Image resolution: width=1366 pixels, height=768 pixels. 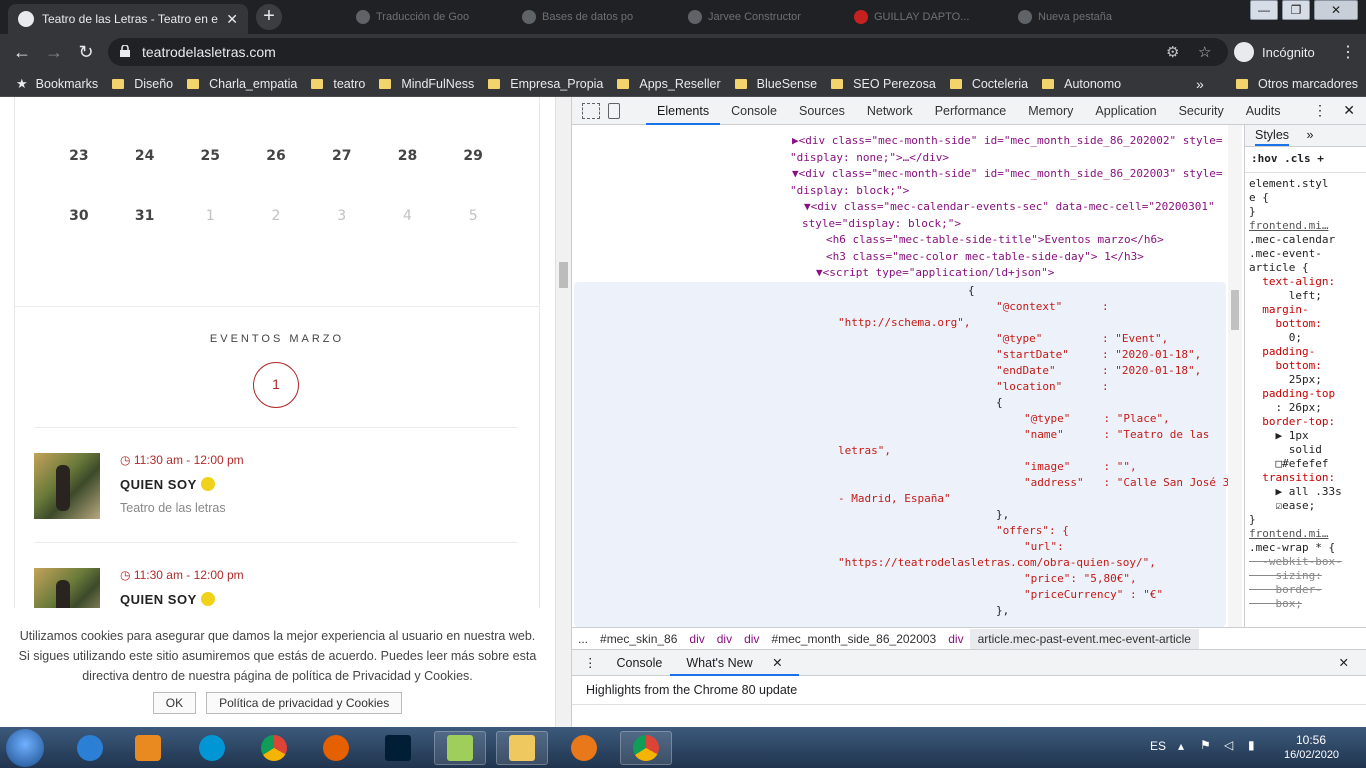 I want to click on bookmark-folder: MindFulNess, so click(x=426, y=84).